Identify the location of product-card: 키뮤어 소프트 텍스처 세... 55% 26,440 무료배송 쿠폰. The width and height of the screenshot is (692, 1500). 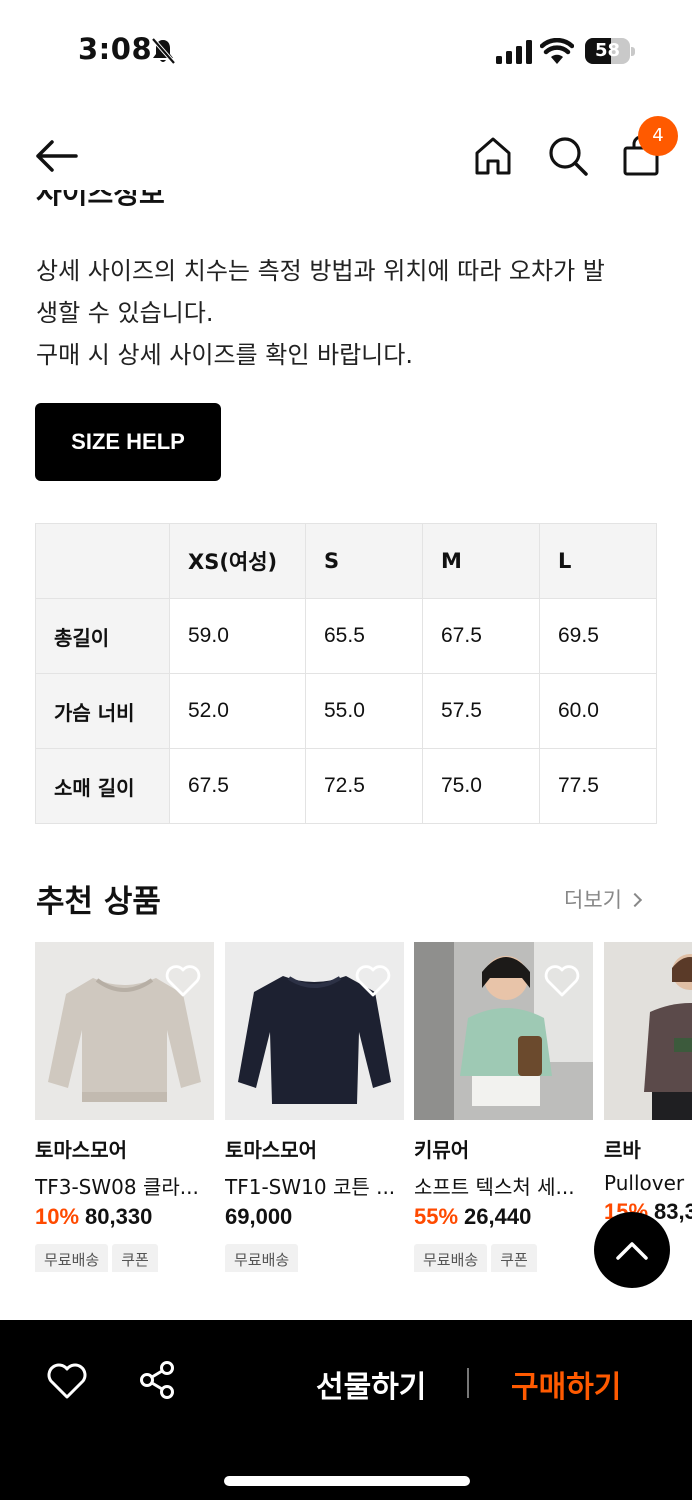
(503, 1107).